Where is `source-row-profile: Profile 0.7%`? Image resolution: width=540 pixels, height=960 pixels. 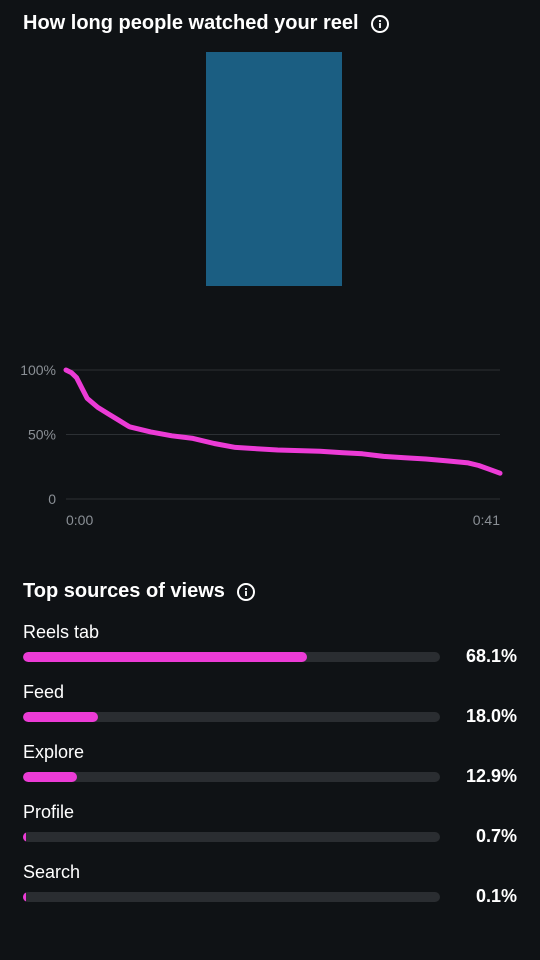 source-row-profile: Profile 0.7% is located at coordinates (273, 832).